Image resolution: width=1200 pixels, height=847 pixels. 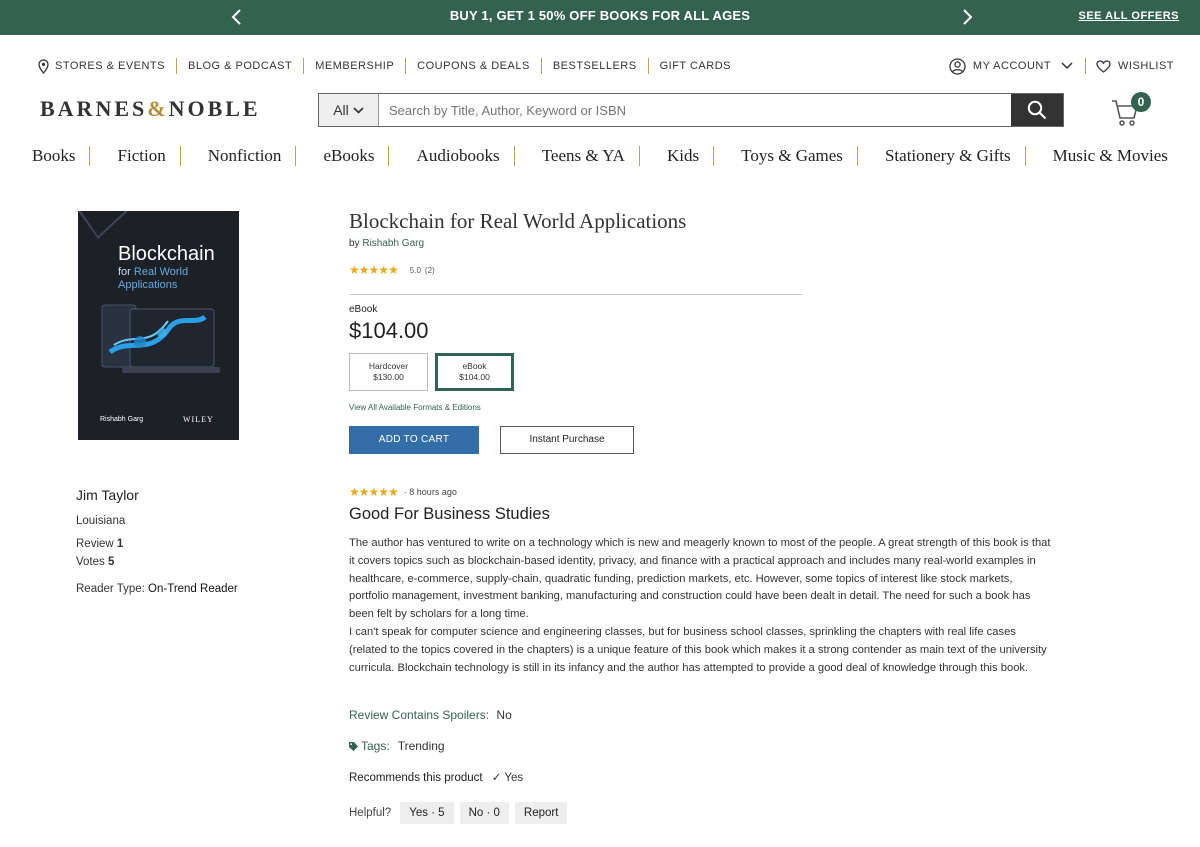 I want to click on reviewer-votes: Votes 5, so click(x=95, y=562).